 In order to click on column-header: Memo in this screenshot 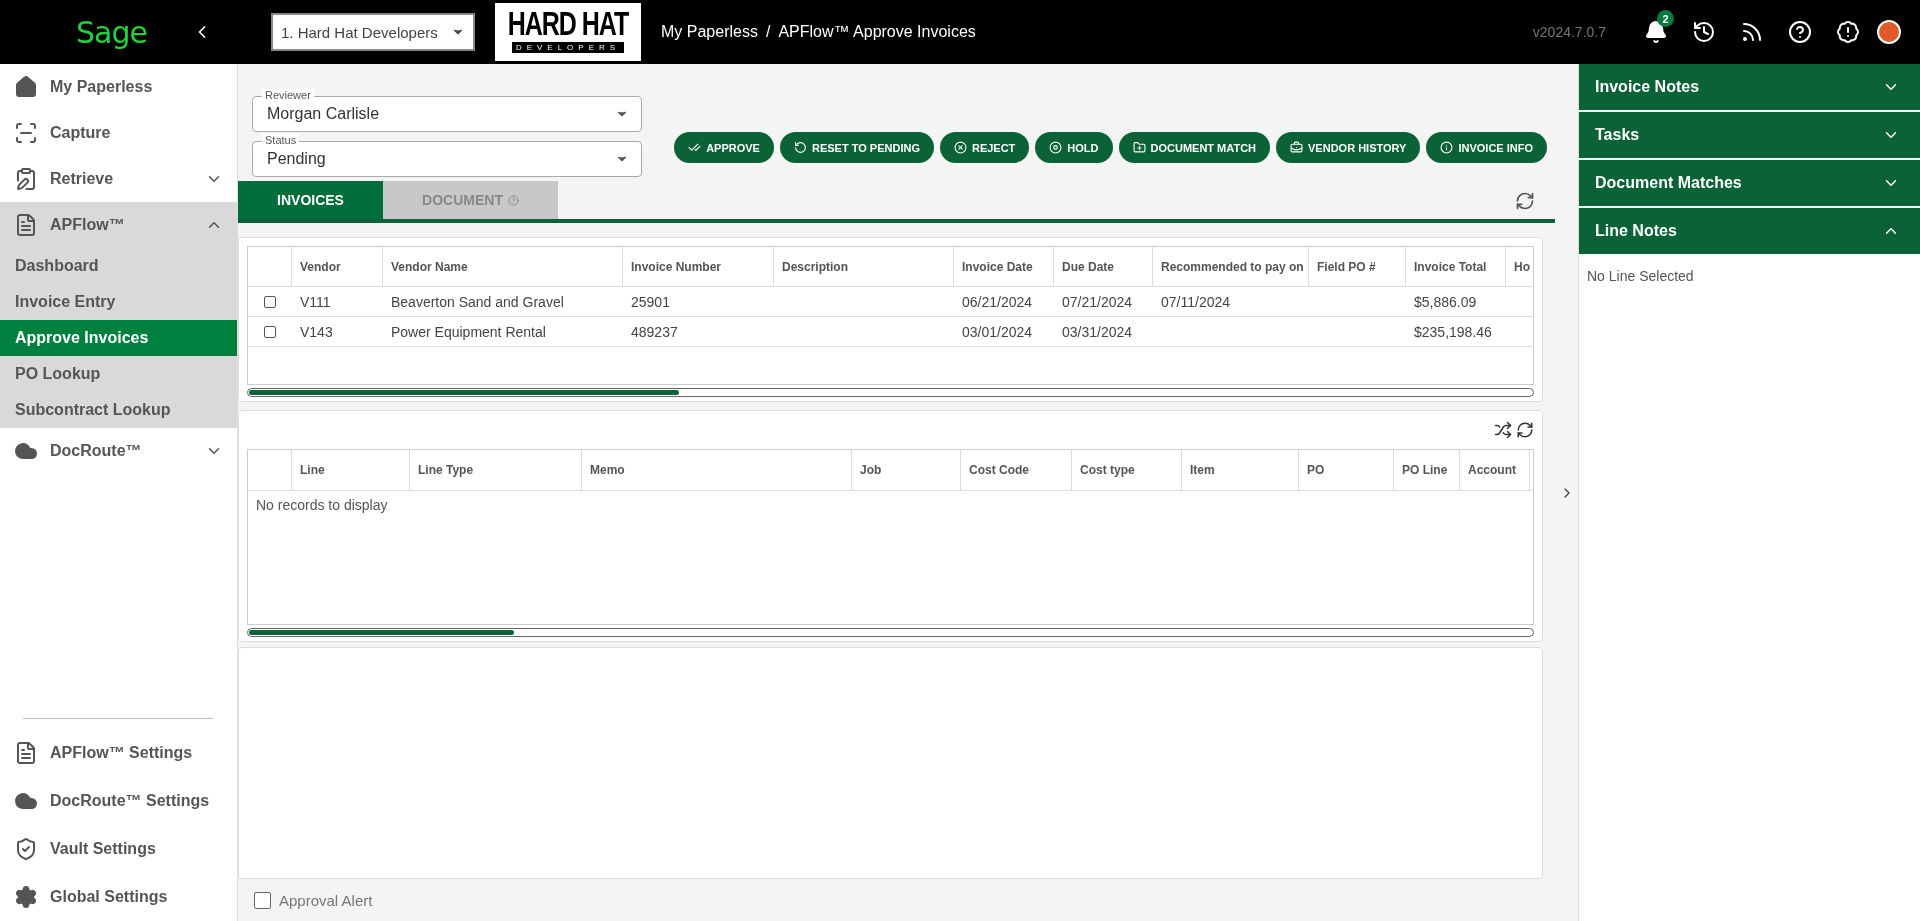, I will do `click(717, 470)`.